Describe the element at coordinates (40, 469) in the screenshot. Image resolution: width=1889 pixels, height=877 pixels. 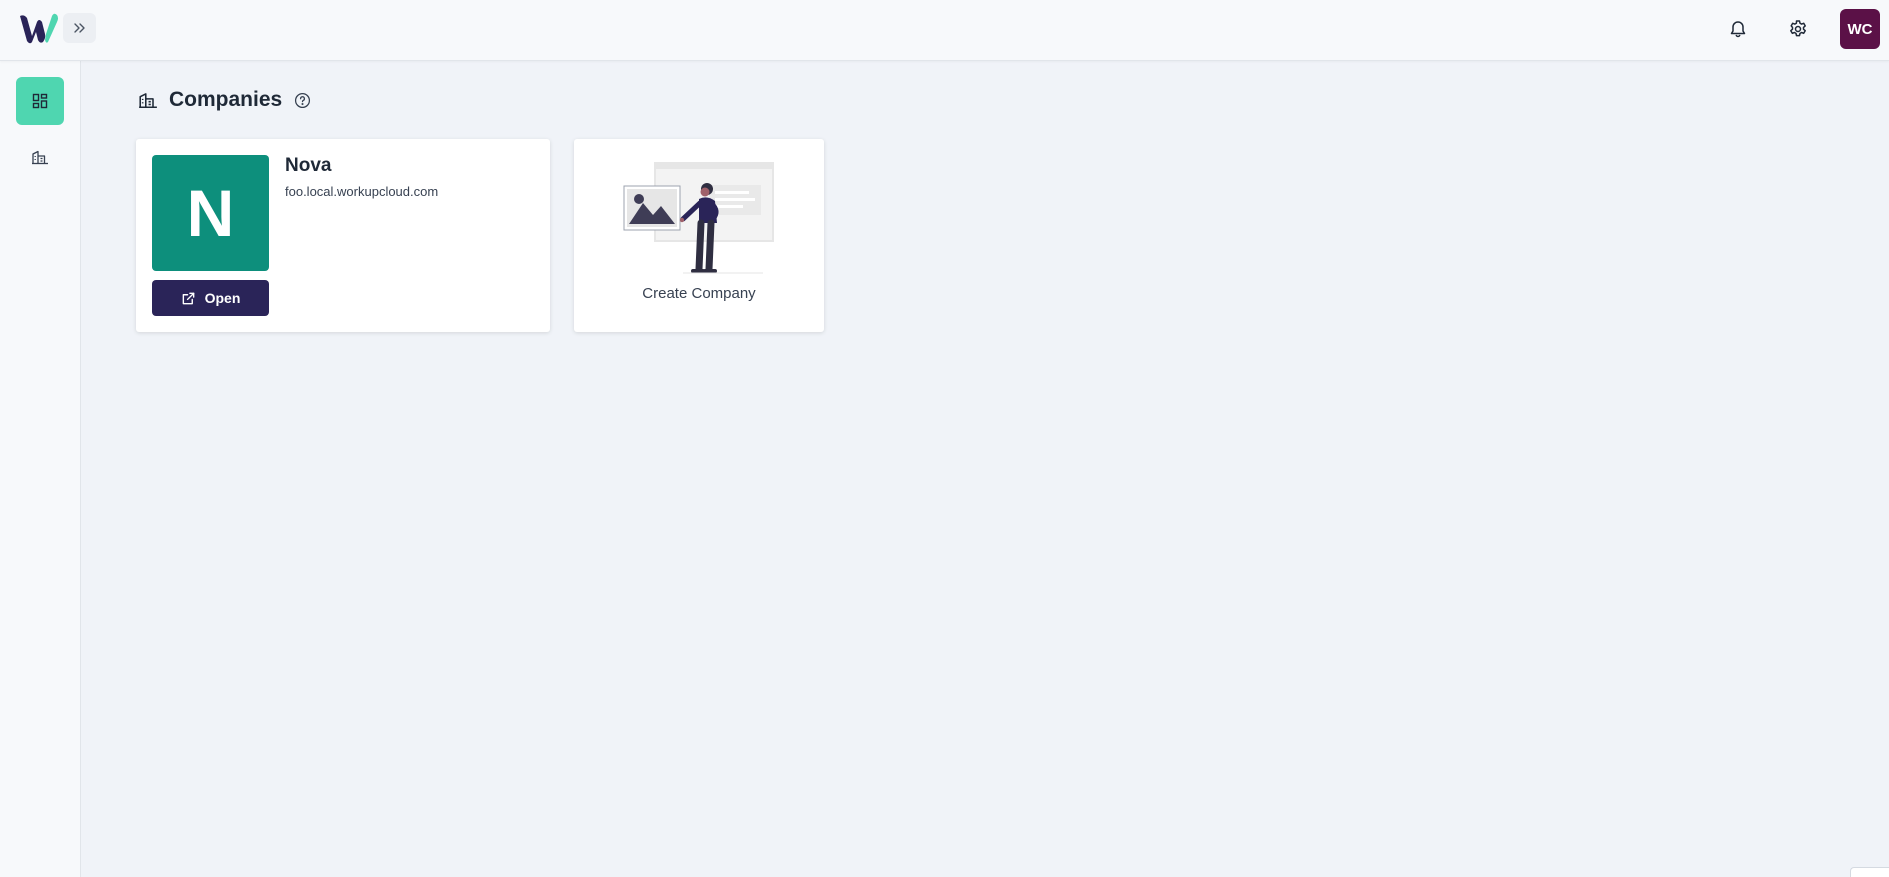
I see `sidebar` at that location.